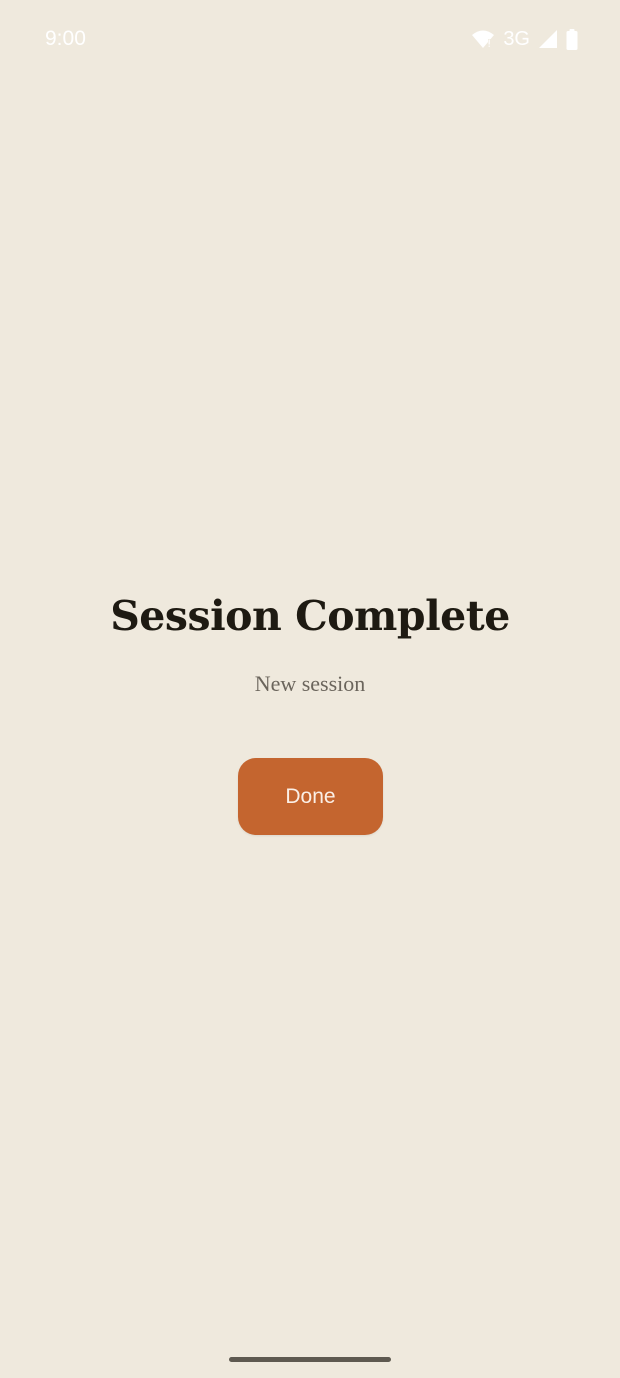  I want to click on page-title: Session Complete, so click(310, 616).